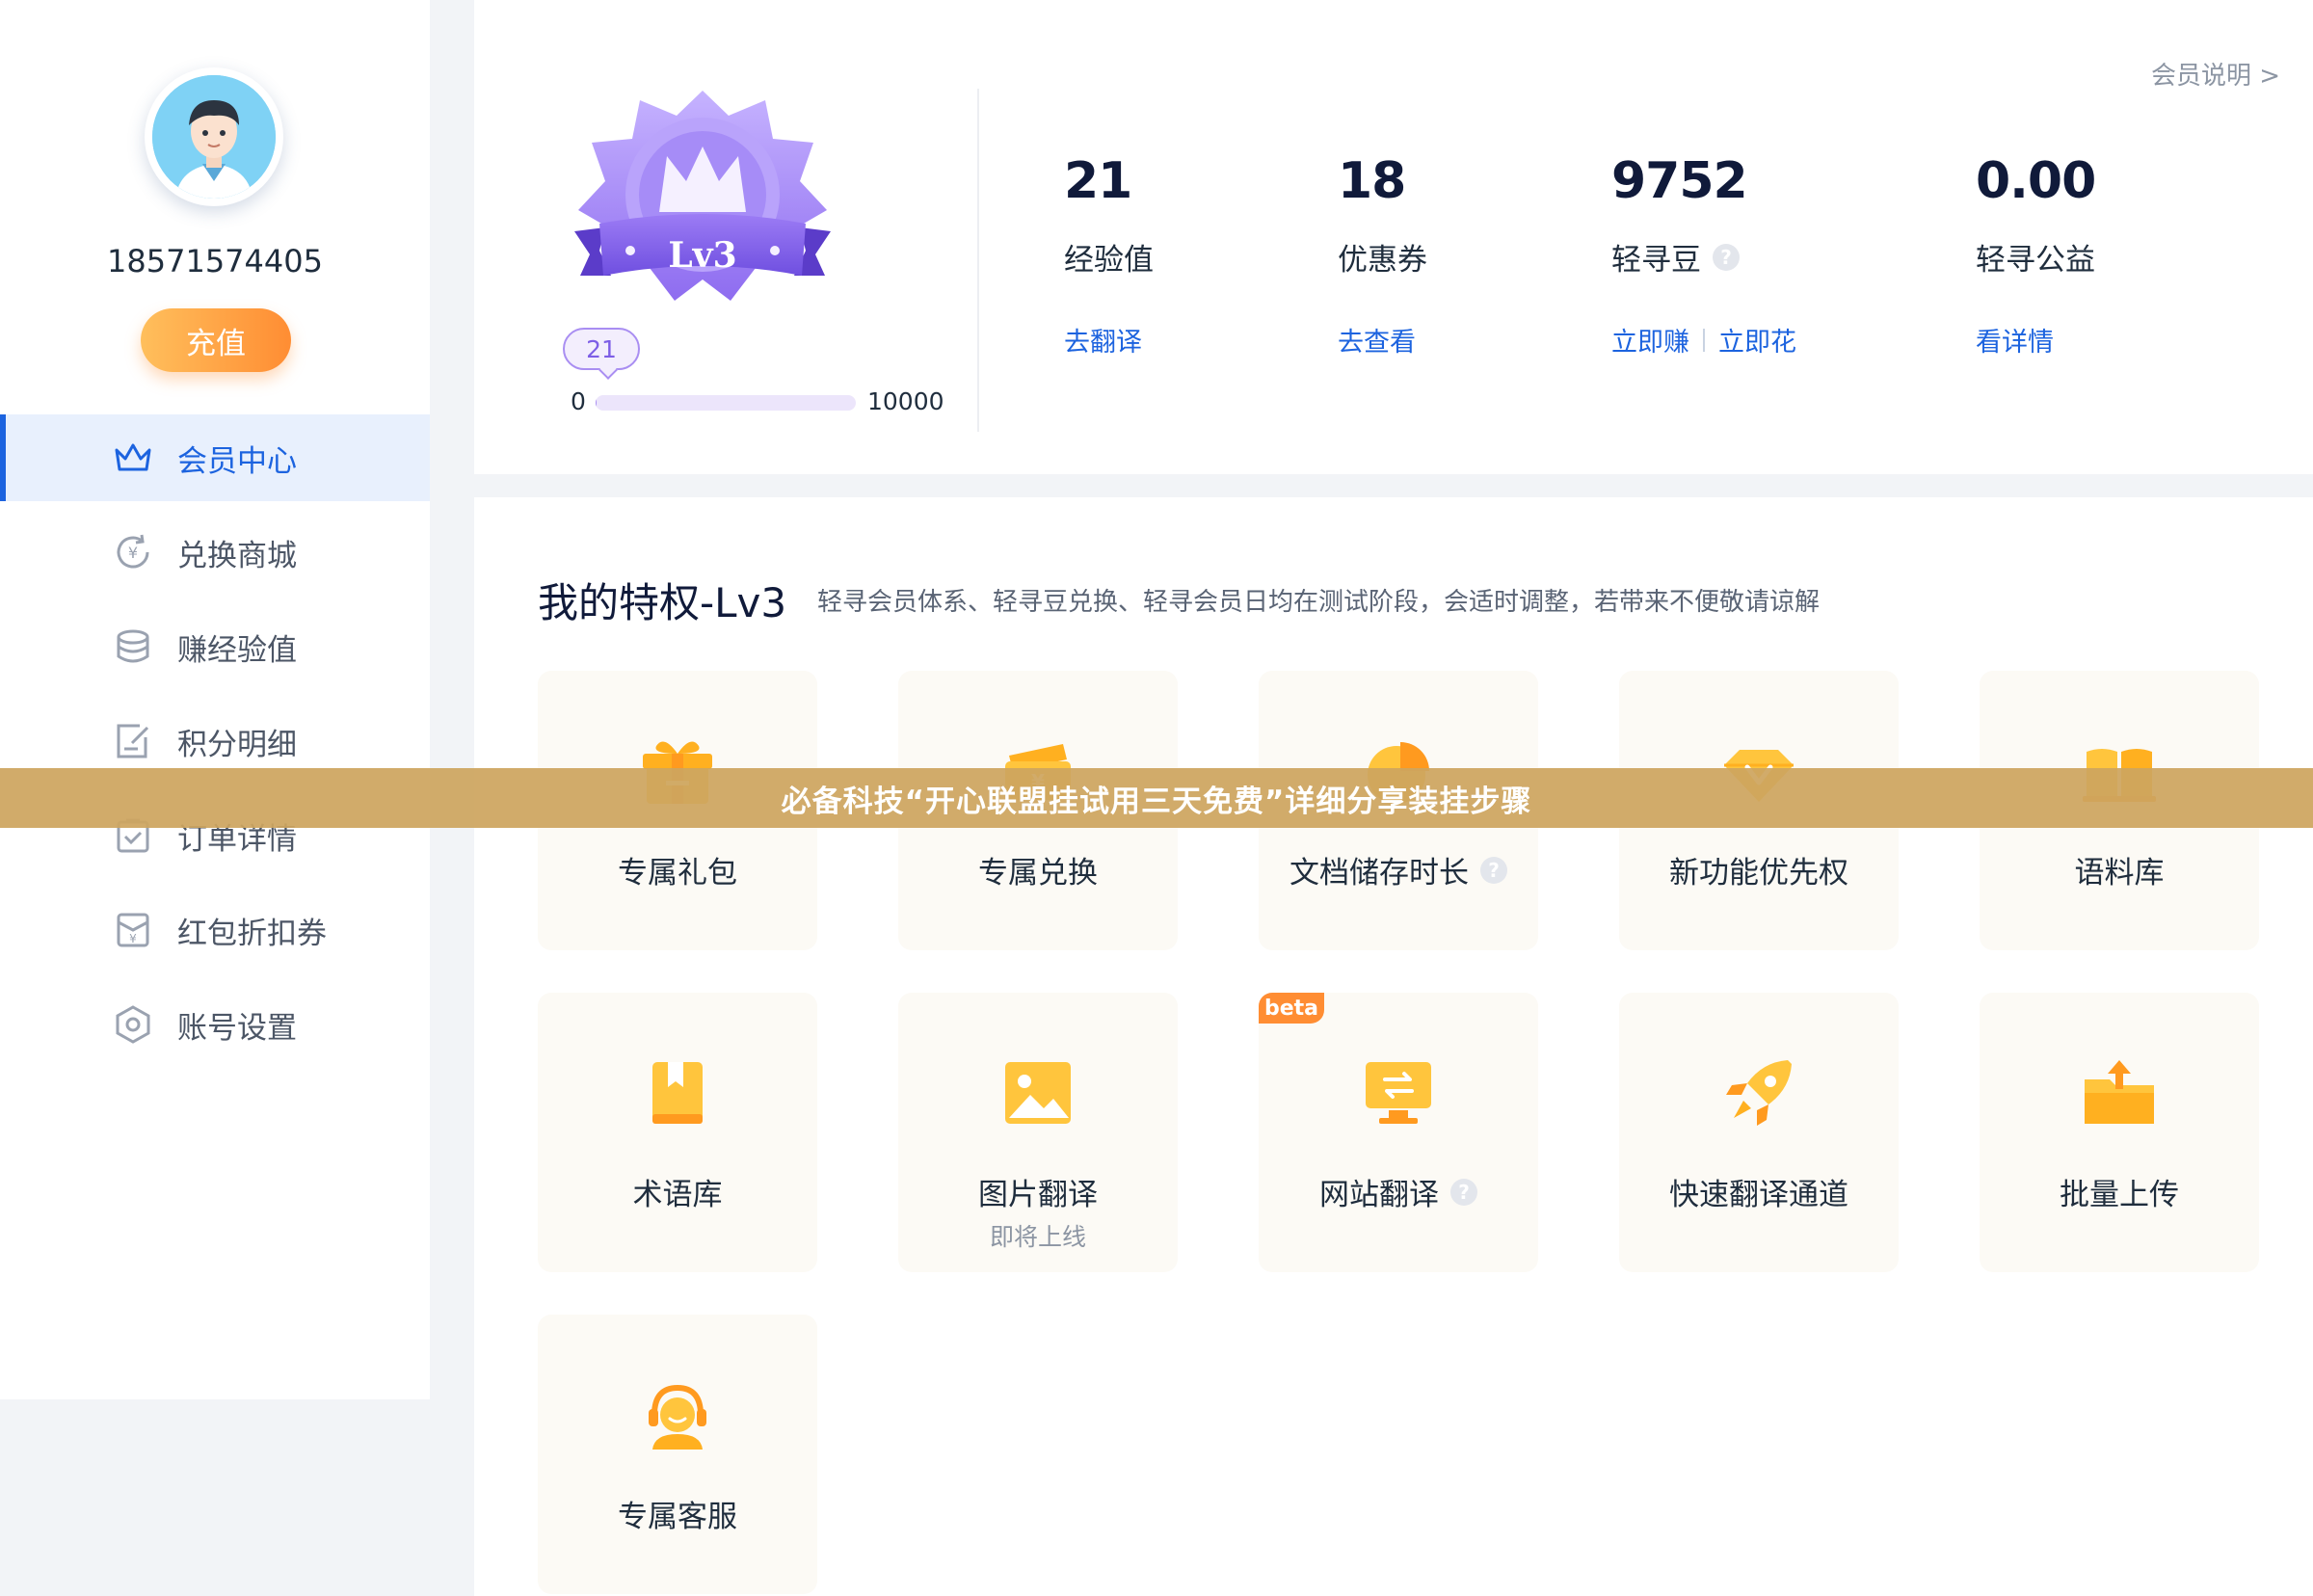  I want to click on stat-links: 看详情, so click(2035, 340).